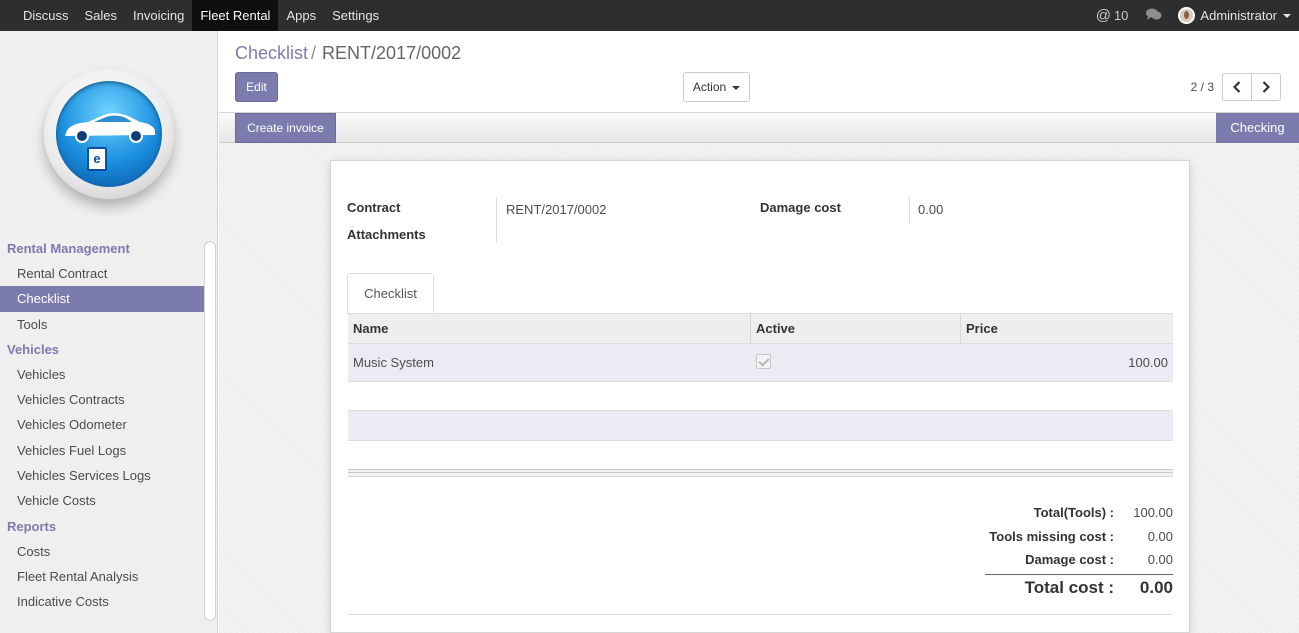 The image size is (1299, 633). Describe the element at coordinates (393, 362) in the screenshot. I see `row-name: Music System` at that location.